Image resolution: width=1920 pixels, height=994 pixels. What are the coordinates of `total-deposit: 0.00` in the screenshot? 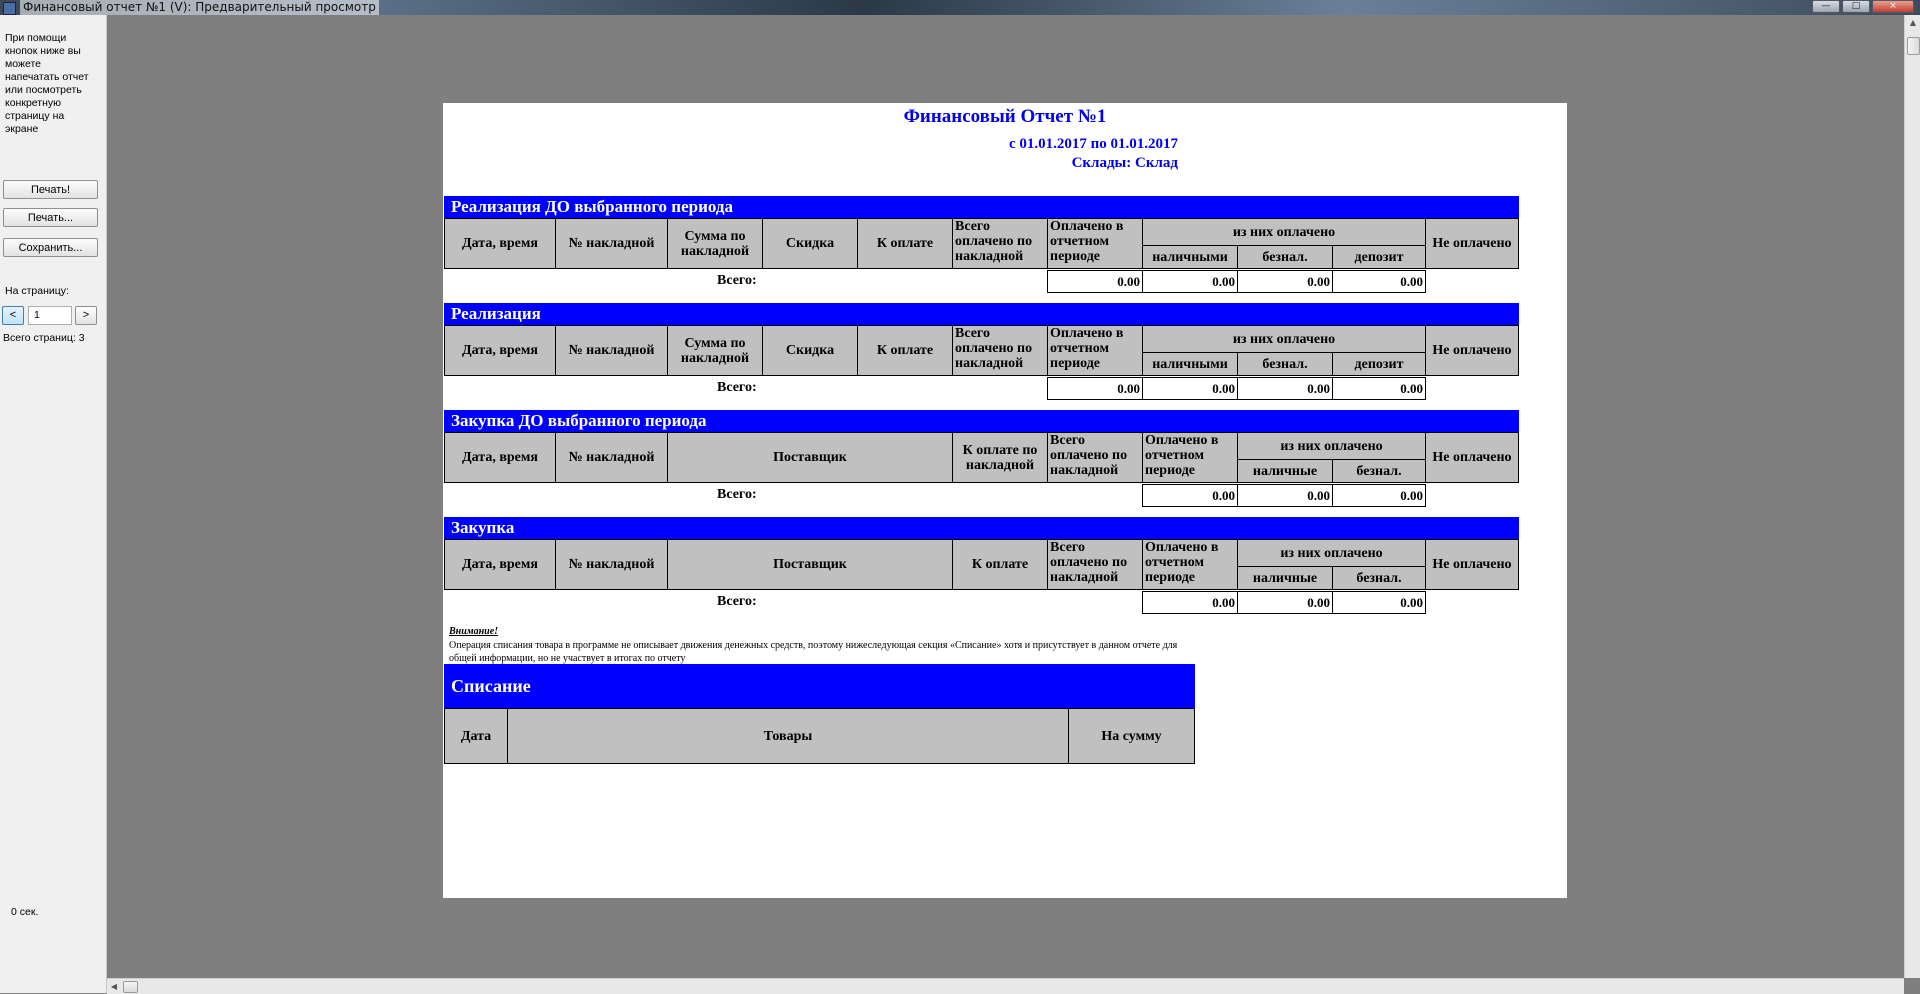 It's located at (1379, 388).